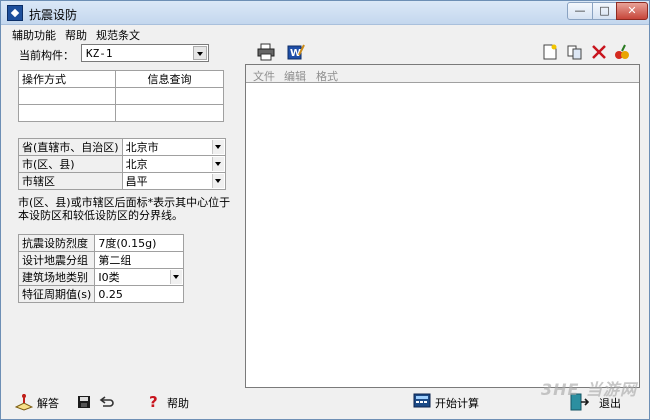  What do you see at coordinates (46, 55) in the screenshot?
I see `current-component-label: 当前构件：` at bounding box center [46, 55].